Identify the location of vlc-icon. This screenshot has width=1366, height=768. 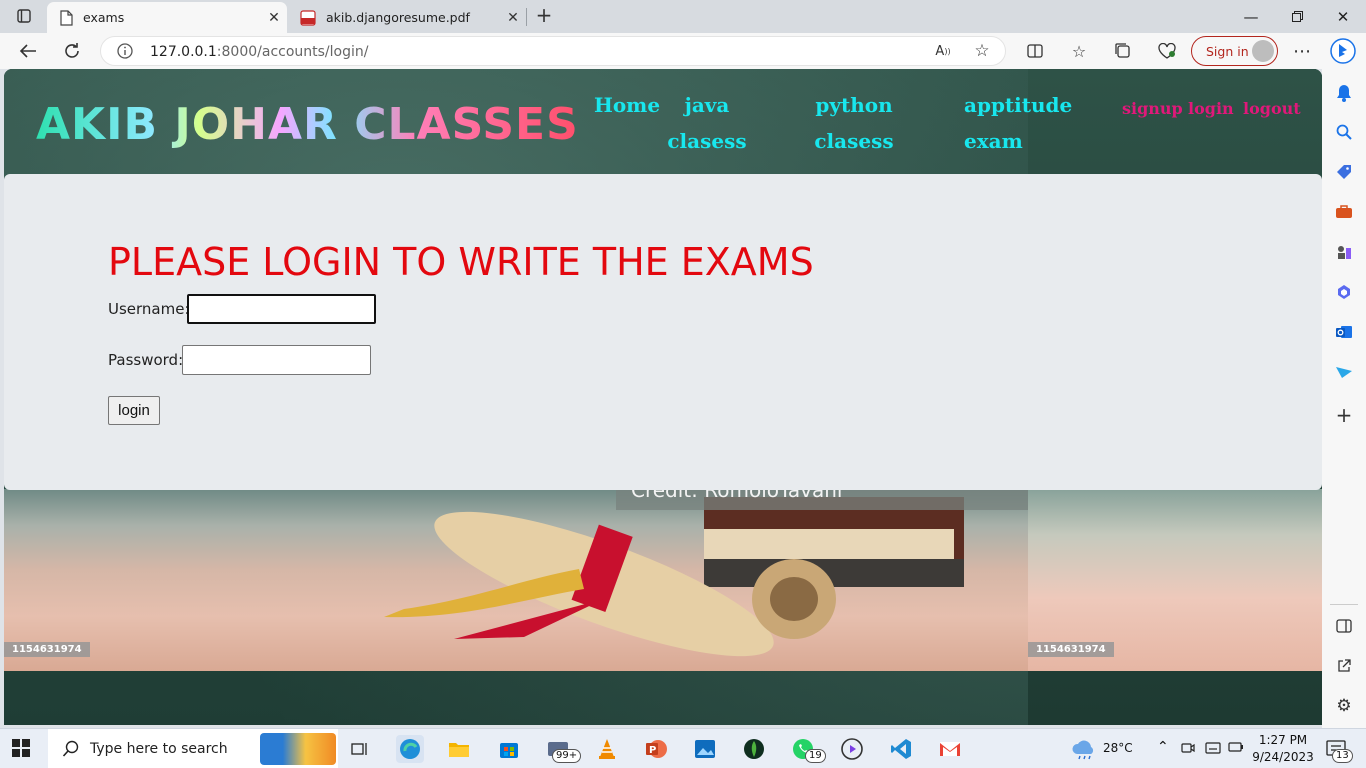
(607, 749).